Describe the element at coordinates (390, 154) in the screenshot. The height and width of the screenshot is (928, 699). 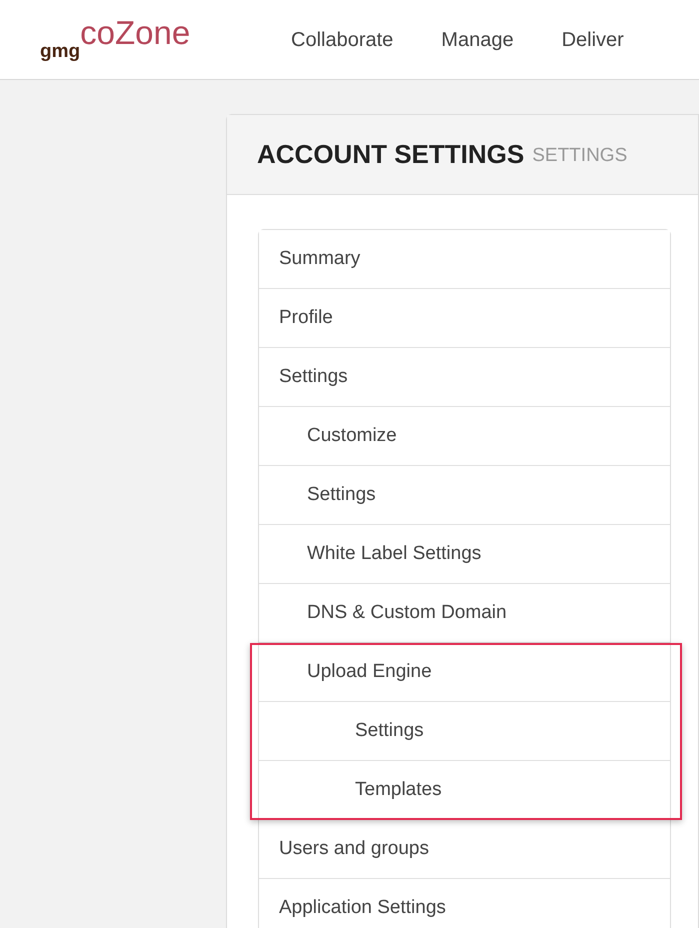
I see `page-title: ACCOUNT SETTINGS` at that location.